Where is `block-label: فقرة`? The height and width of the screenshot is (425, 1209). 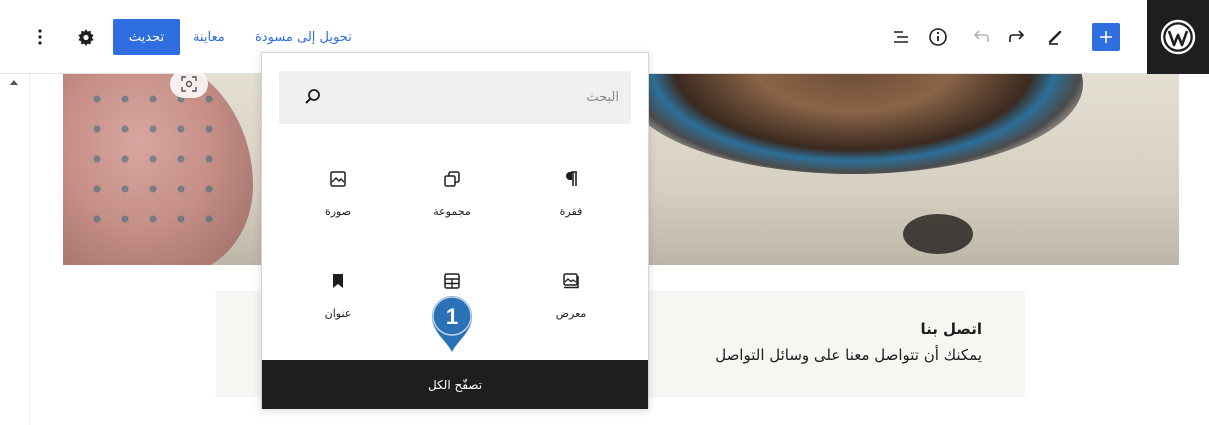 block-label: فقرة is located at coordinates (571, 211).